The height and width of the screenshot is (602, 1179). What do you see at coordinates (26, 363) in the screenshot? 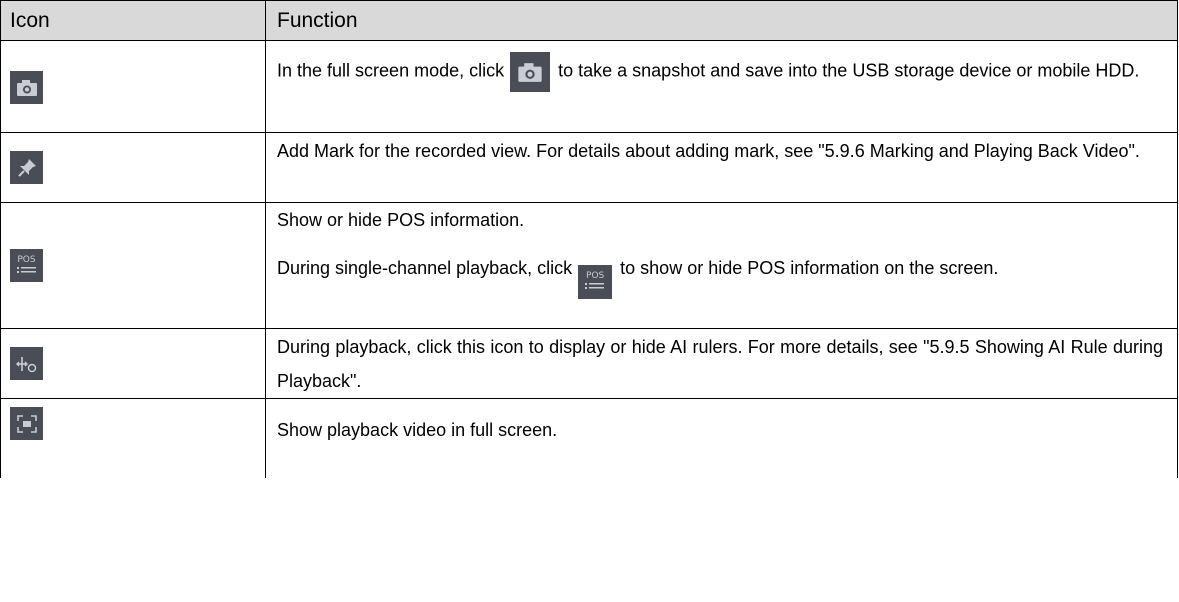
I see `ai-ruler-icon` at bounding box center [26, 363].